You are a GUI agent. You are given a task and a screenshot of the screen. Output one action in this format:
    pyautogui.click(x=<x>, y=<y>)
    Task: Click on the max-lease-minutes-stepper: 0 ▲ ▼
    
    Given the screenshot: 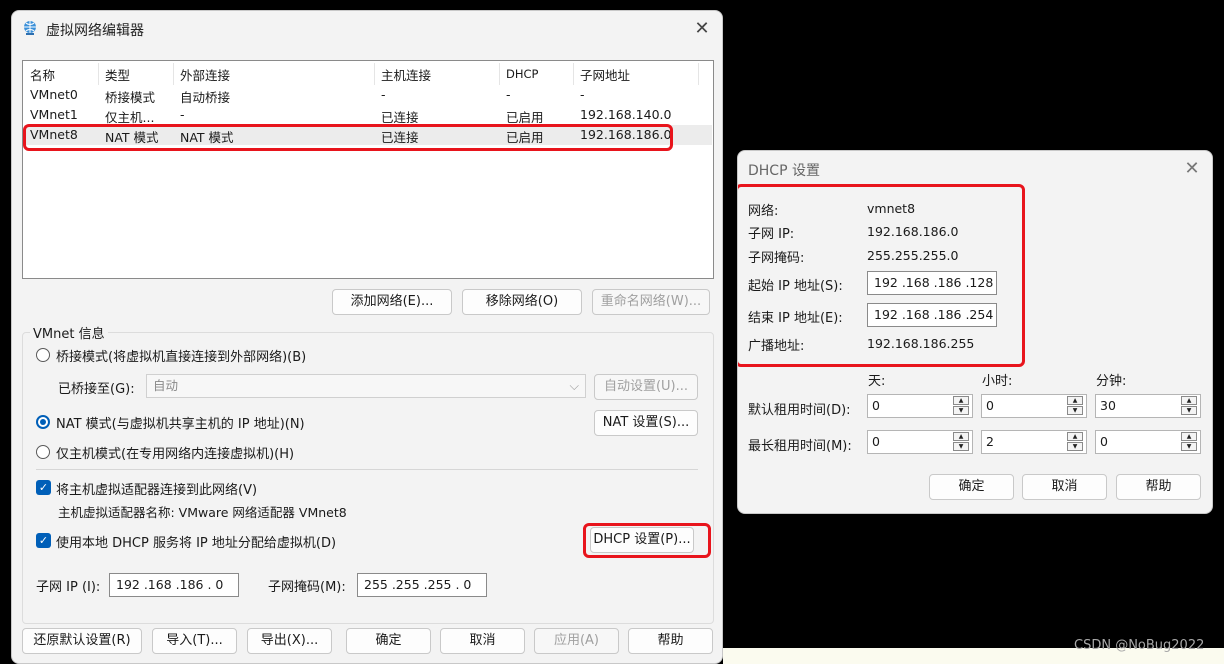 What is the action you would take?
    pyautogui.click(x=1148, y=442)
    